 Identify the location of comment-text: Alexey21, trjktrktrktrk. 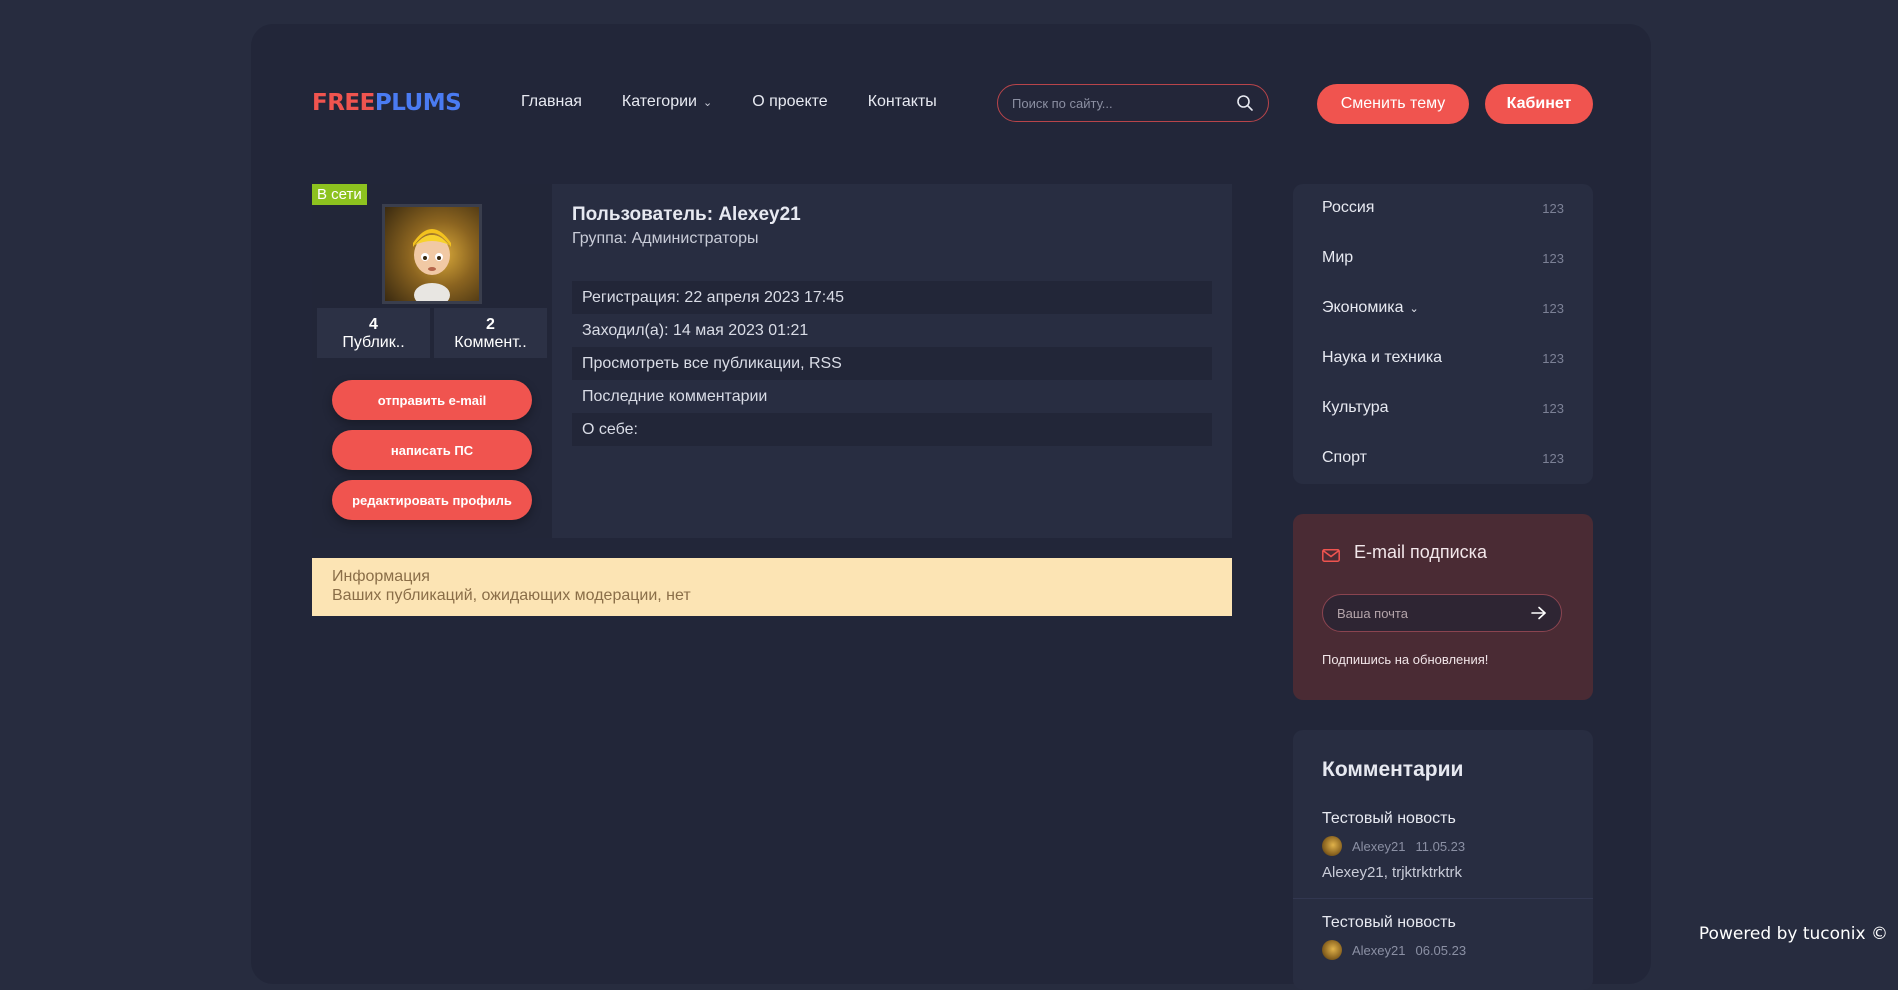
(1392, 872).